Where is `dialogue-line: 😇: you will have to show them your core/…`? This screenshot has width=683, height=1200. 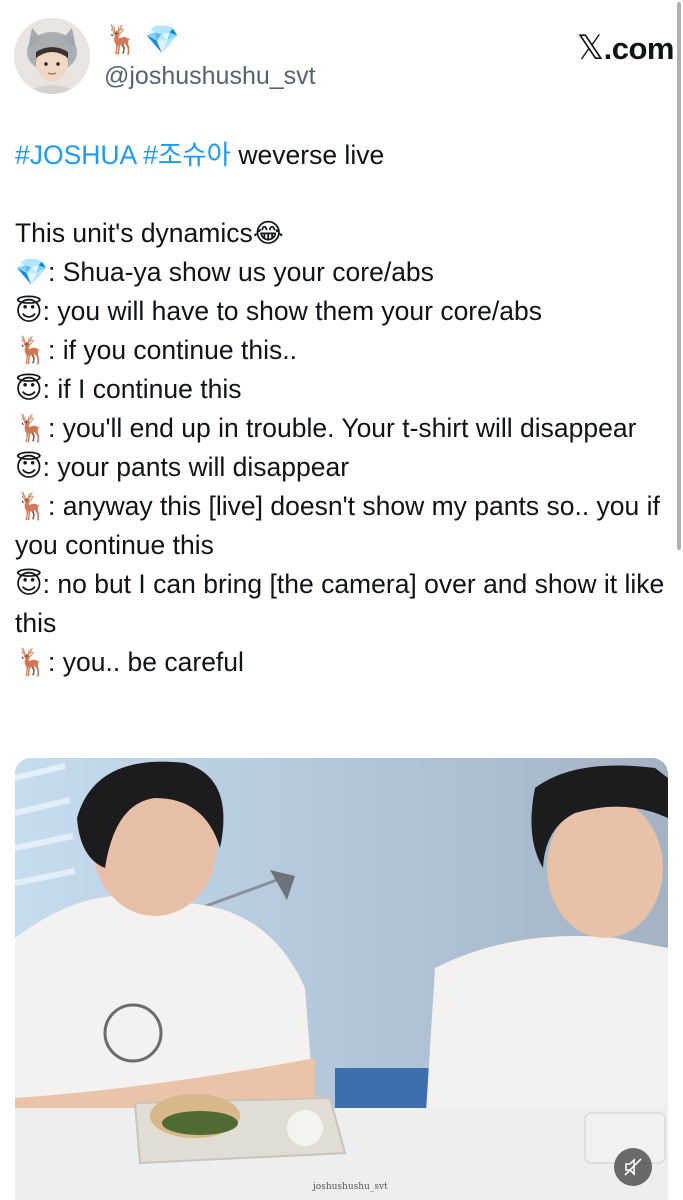
dialogue-line: 😇: you will have to show them your core/… is located at coordinates (340, 311).